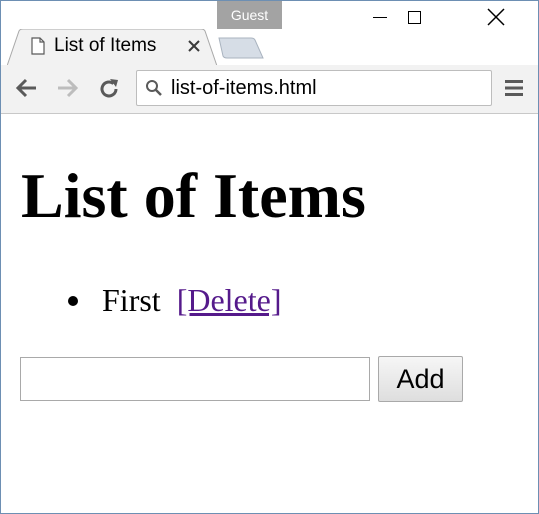 This screenshot has height=514, width=539. What do you see at coordinates (249, 15) in the screenshot?
I see `guest-profile-badge: Guest` at bounding box center [249, 15].